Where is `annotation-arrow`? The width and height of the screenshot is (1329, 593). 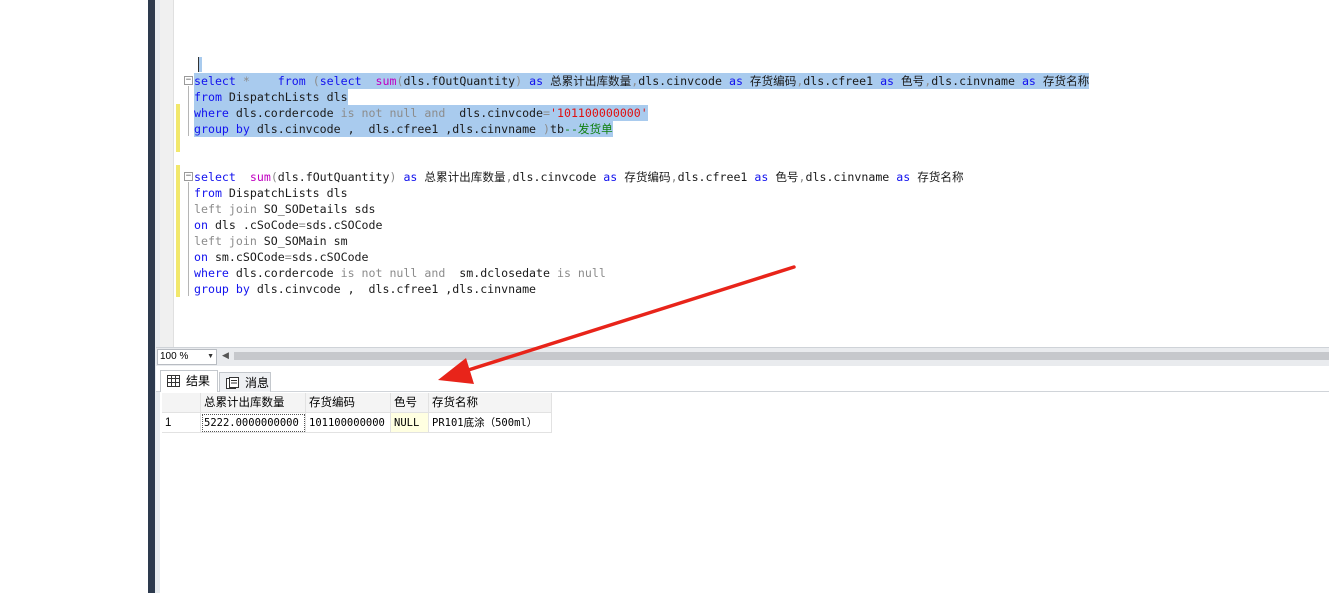
annotation-arrow is located at coordinates (617, 324).